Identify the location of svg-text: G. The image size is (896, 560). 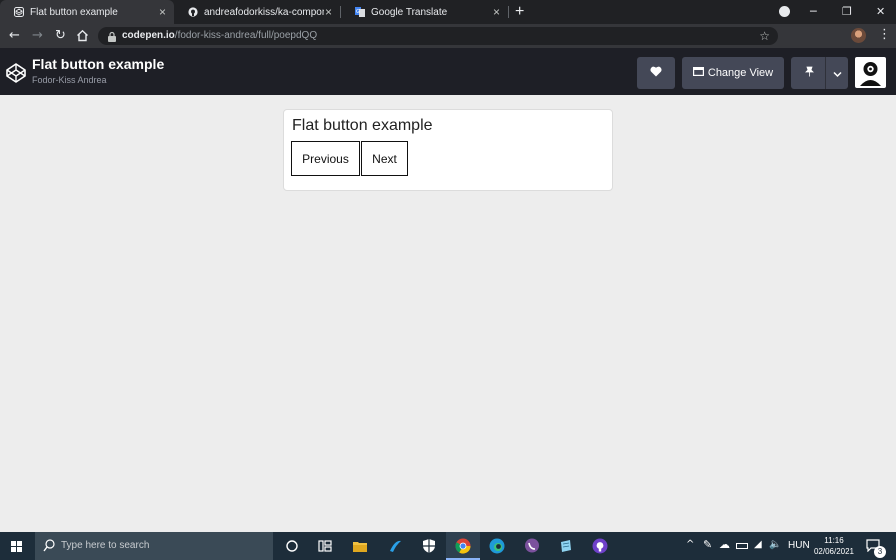
(358, 12).